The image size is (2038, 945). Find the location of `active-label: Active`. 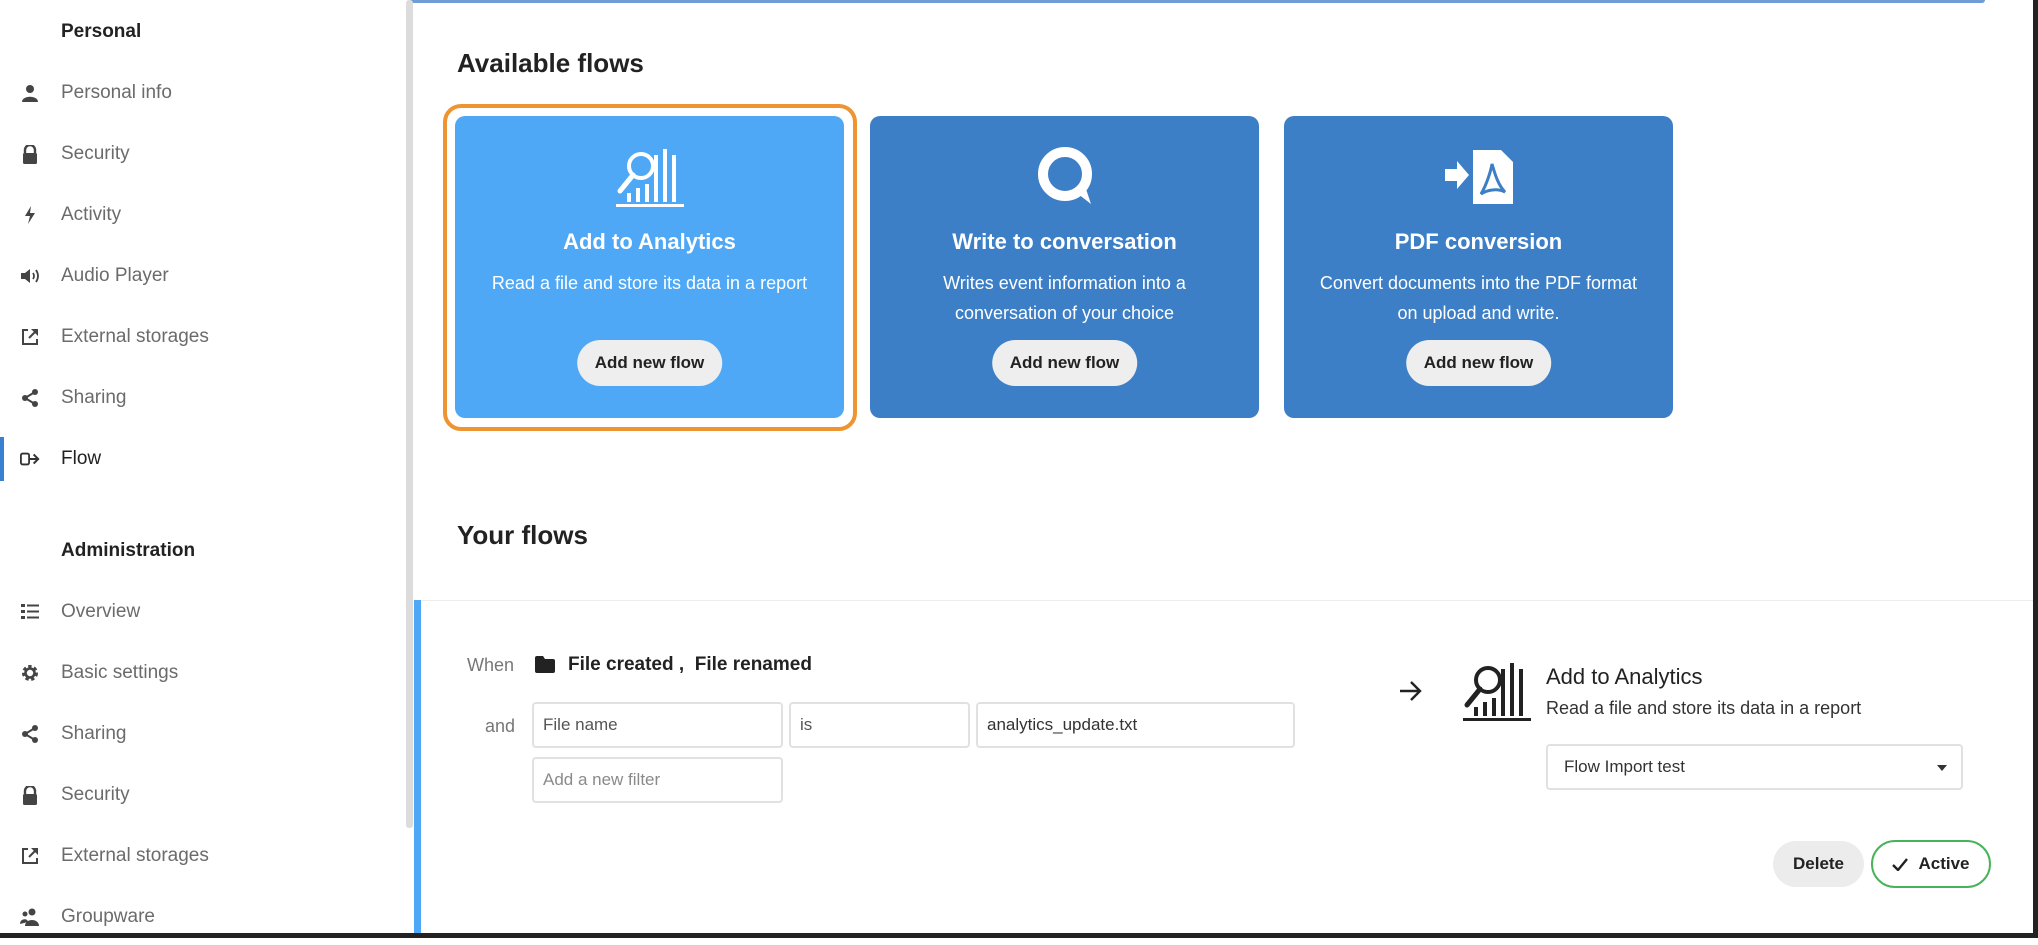

active-label: Active is located at coordinates (1944, 863).